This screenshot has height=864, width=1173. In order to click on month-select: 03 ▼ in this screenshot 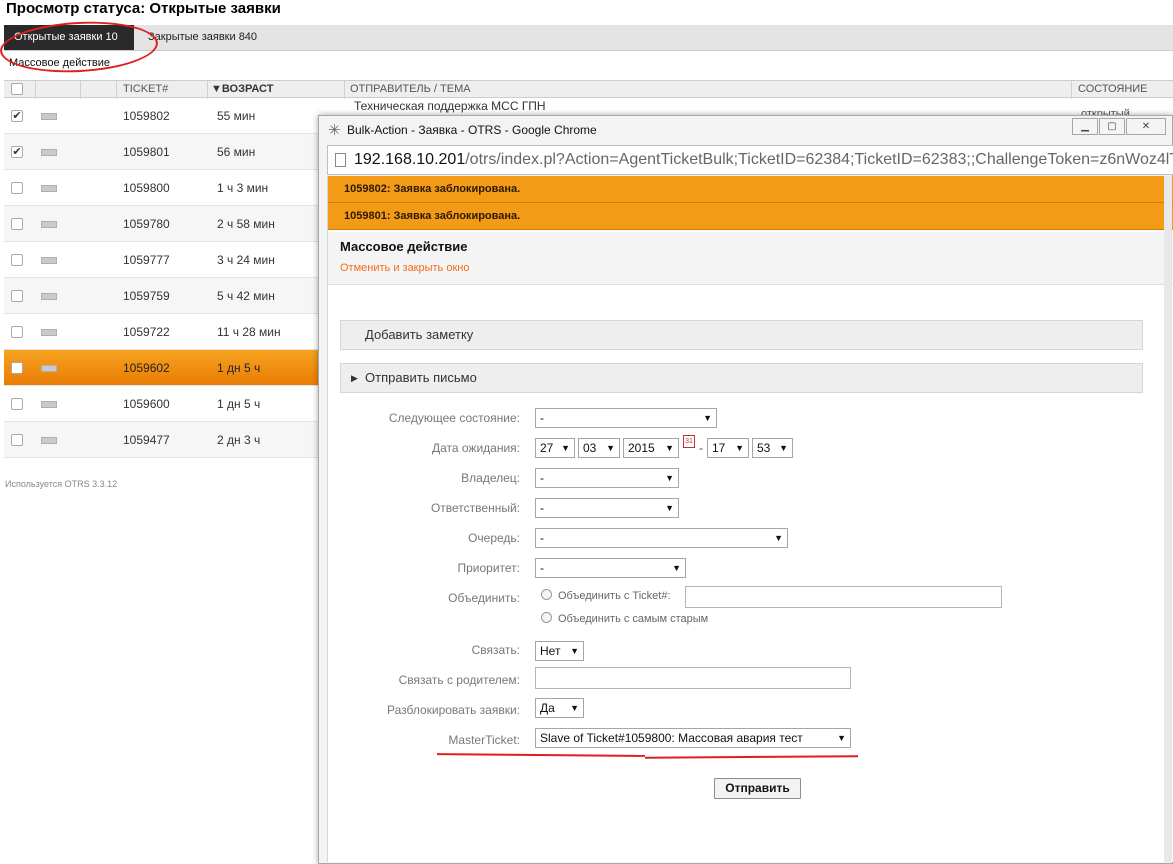, I will do `click(599, 448)`.